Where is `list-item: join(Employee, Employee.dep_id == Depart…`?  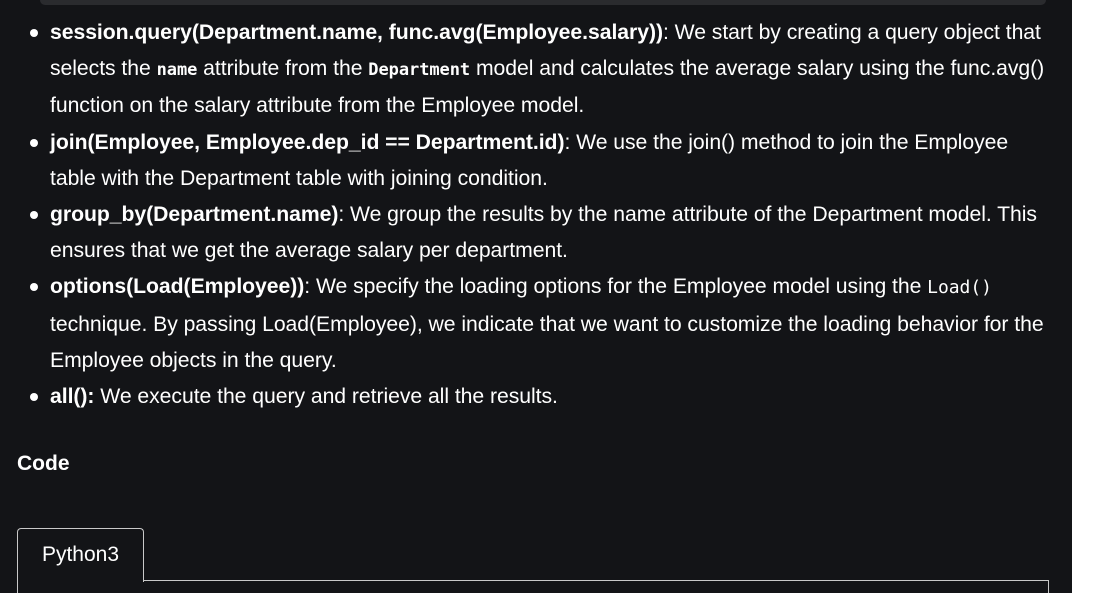
list-item: join(Employee, Employee.dep_id == Depart… is located at coordinates (540, 161).